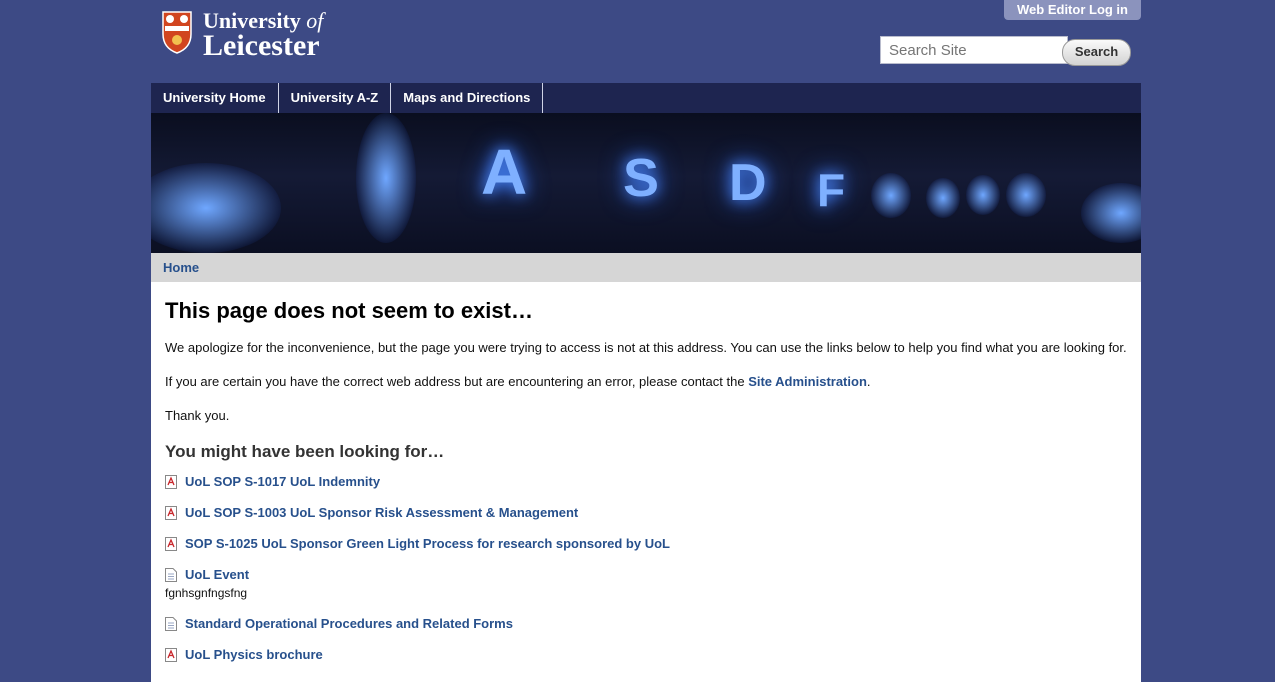  What do you see at coordinates (467, 98) in the screenshot?
I see `nav-item-maps-directions: Maps and Directions` at bounding box center [467, 98].